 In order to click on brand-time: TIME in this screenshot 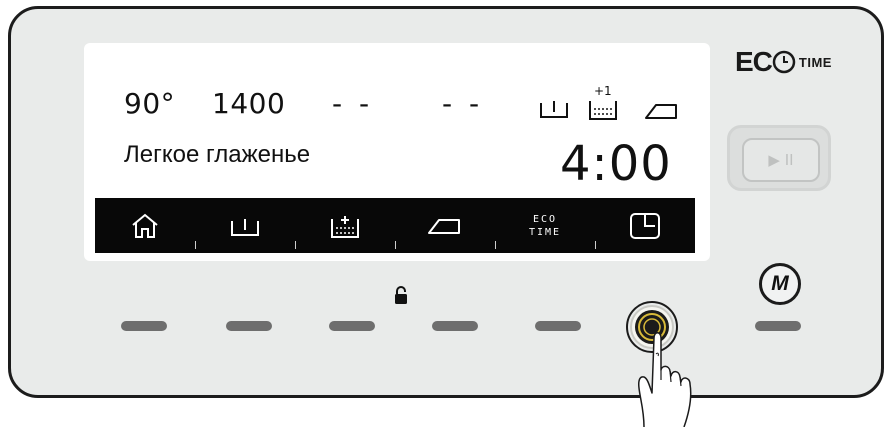, I will do `click(815, 62)`.